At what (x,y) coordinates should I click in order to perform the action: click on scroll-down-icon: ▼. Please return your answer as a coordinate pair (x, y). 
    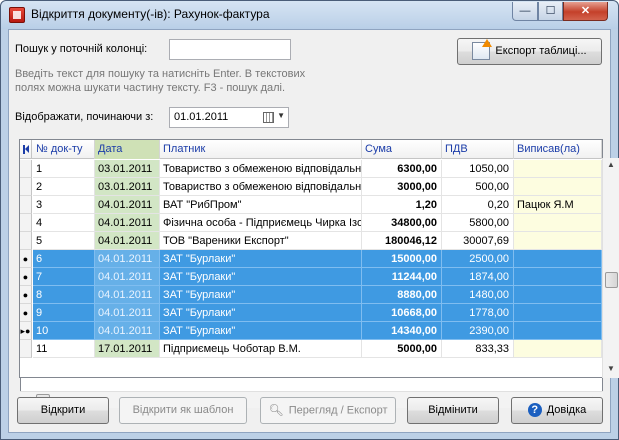
    Looking at the image, I should click on (611, 368).